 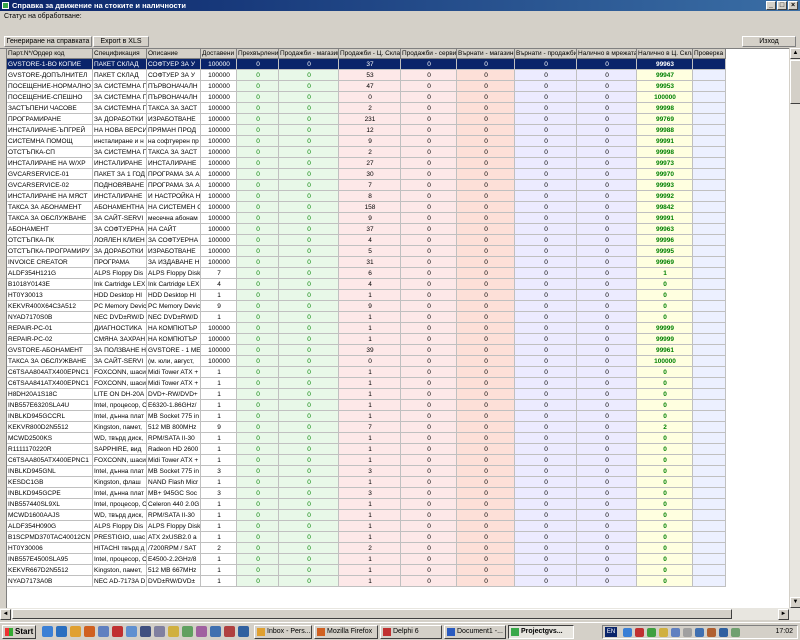 I want to click on table-cell: 99998, so click(x=665, y=152).